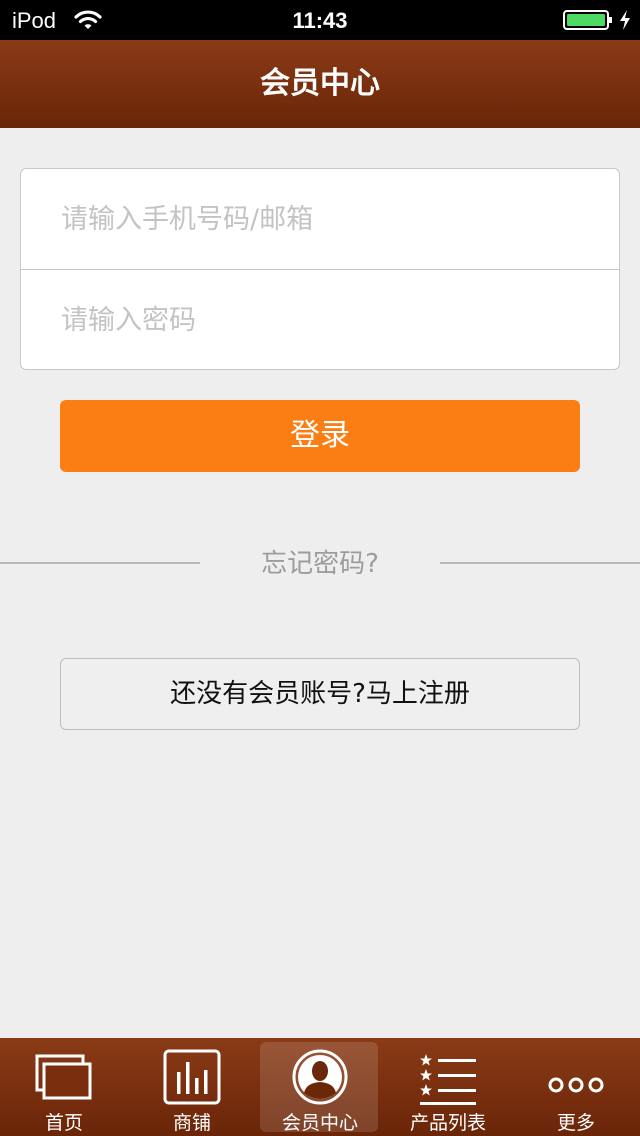 Image resolution: width=640 pixels, height=1136 pixels. I want to click on status-time: 11:43, so click(320, 20).